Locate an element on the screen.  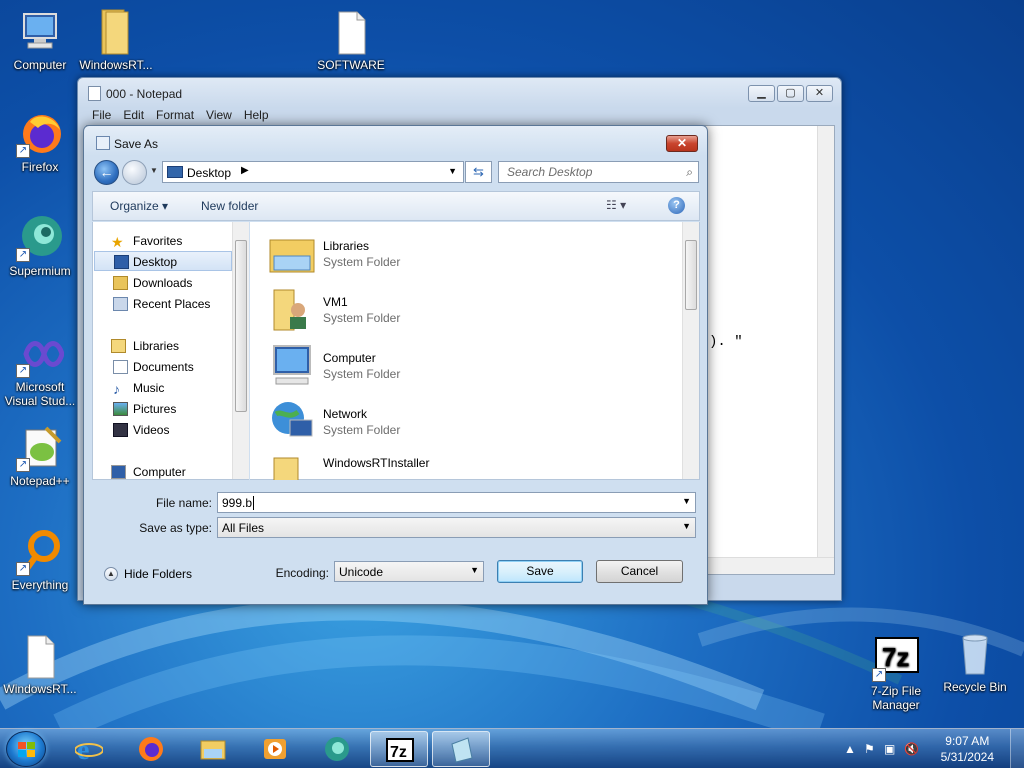
clock-date: 5/31/2024 is located at coordinates (967, 757).